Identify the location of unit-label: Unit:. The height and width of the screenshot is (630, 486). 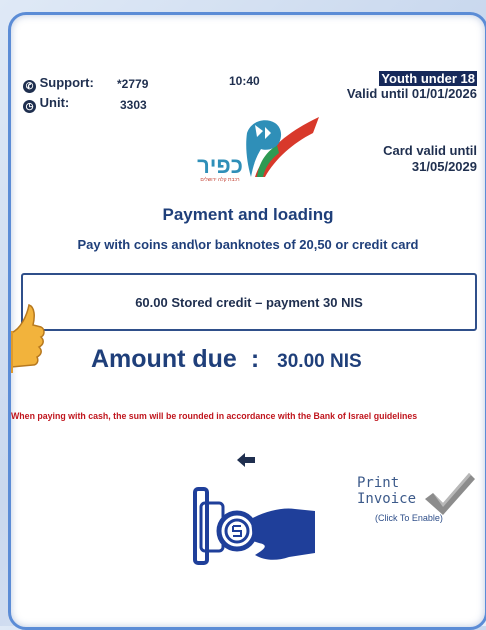
(54, 102).